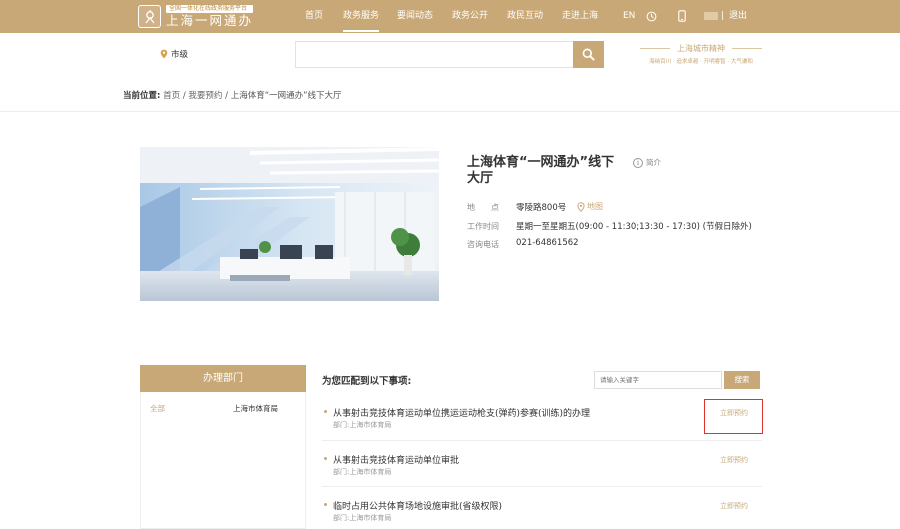  What do you see at coordinates (470, 16) in the screenshot?
I see `nav-government-affairs: 政务公开` at bounding box center [470, 16].